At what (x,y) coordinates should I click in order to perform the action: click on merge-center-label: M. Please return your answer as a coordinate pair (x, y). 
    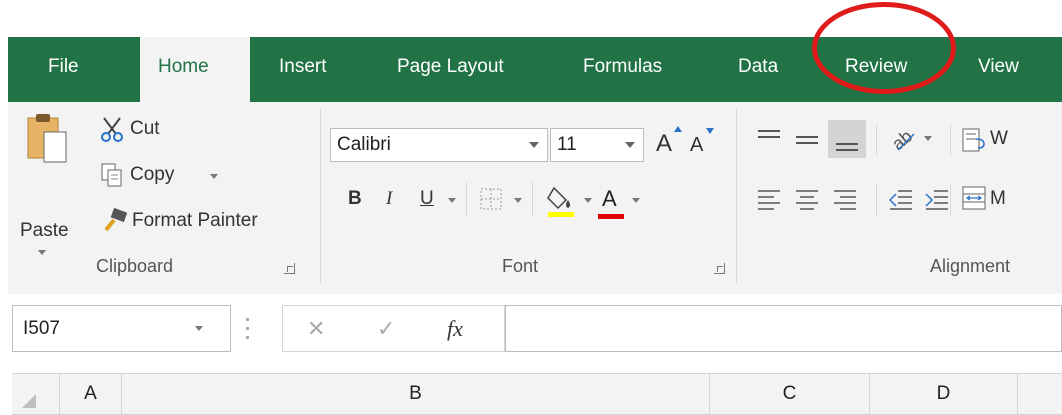
    Looking at the image, I should click on (998, 199).